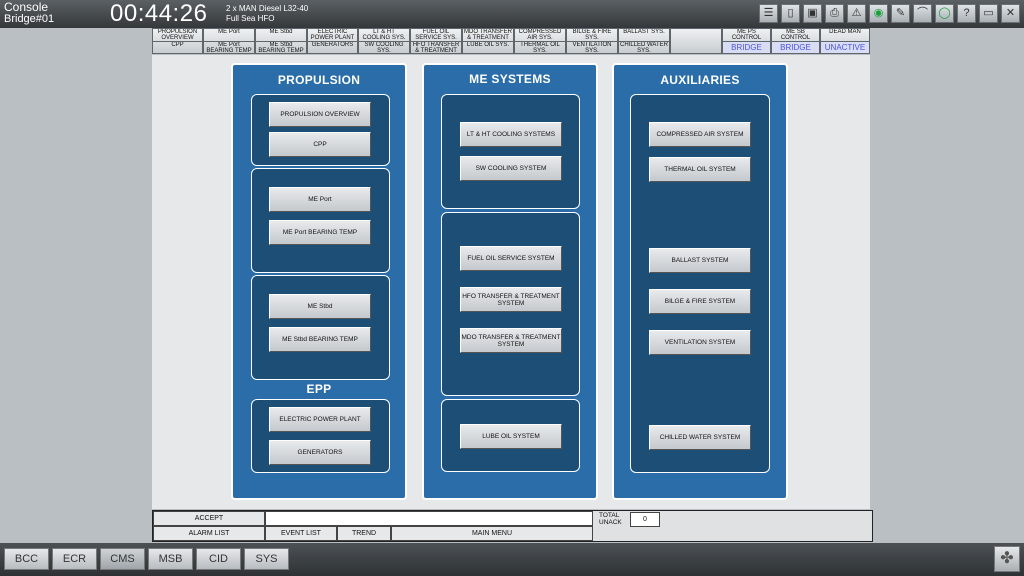  I want to click on status-label: ME PS CONTROL, so click(746, 35).